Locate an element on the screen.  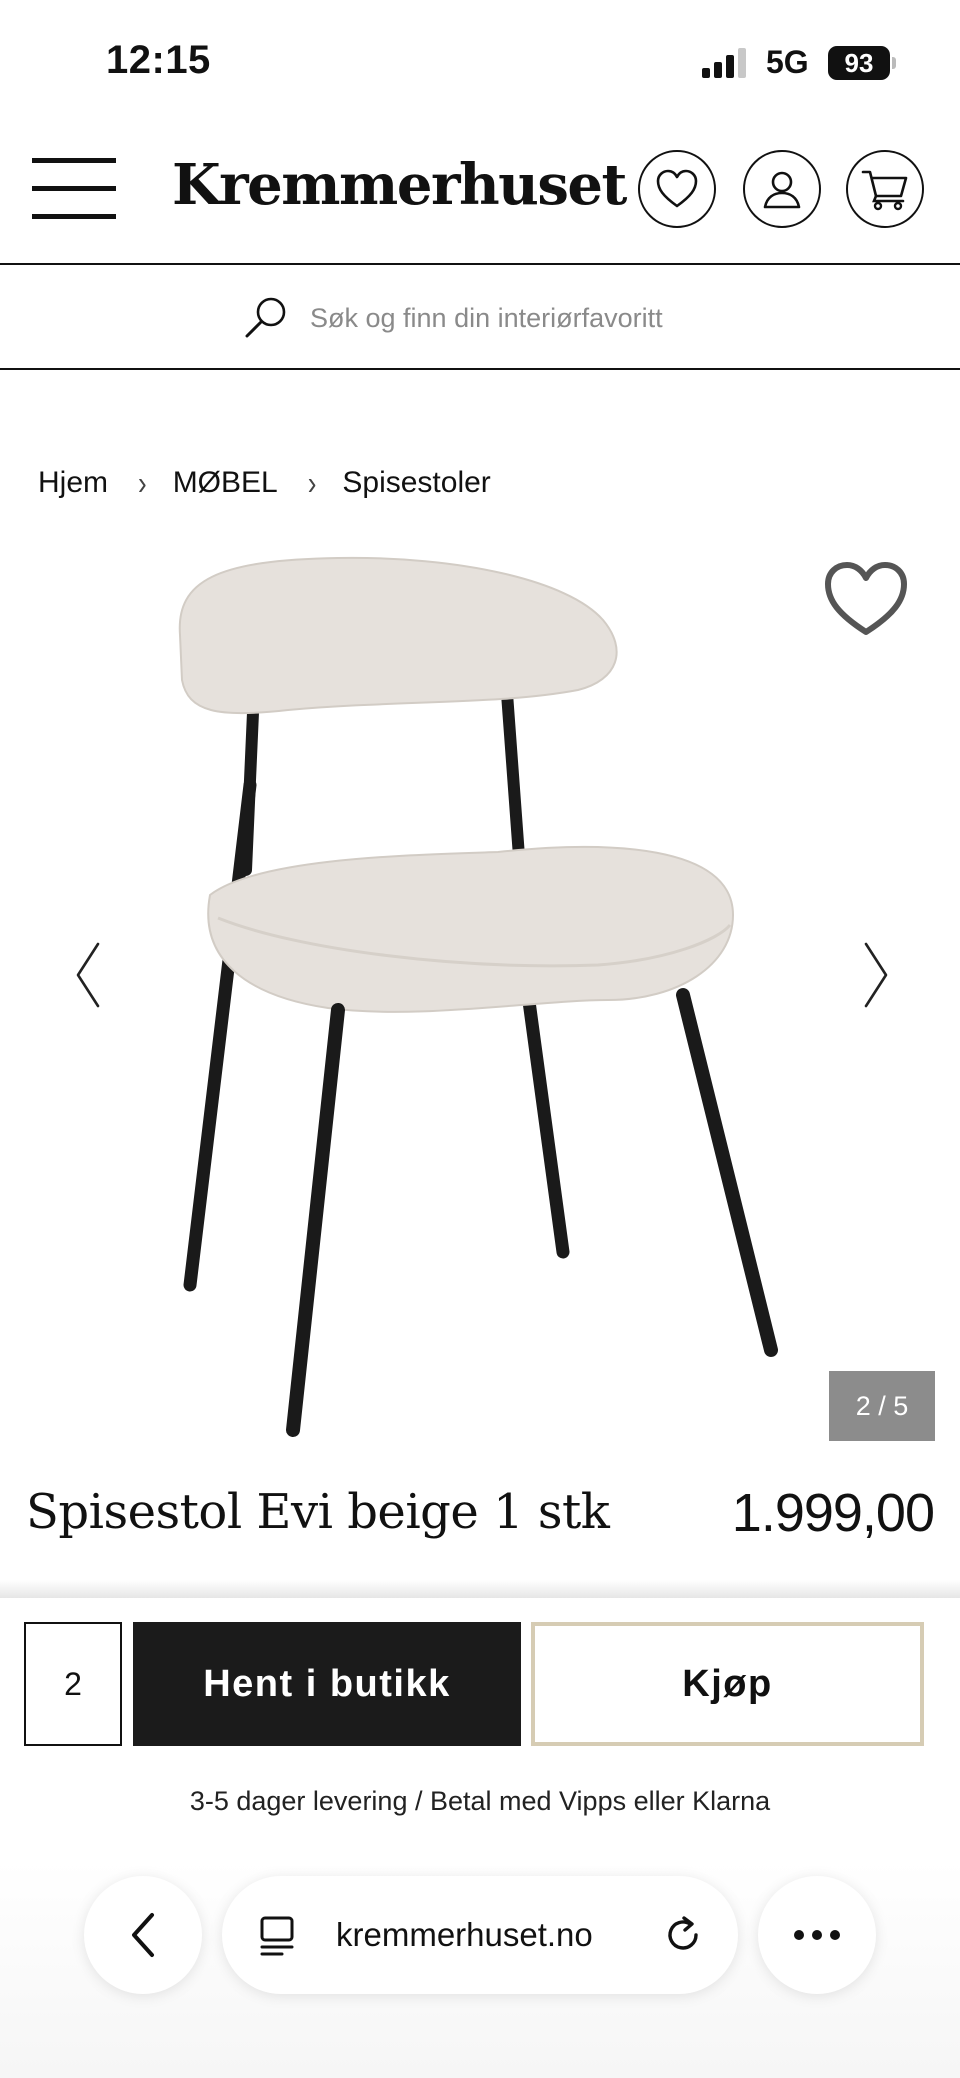
status-time: 12:15 is located at coordinates (158, 60).